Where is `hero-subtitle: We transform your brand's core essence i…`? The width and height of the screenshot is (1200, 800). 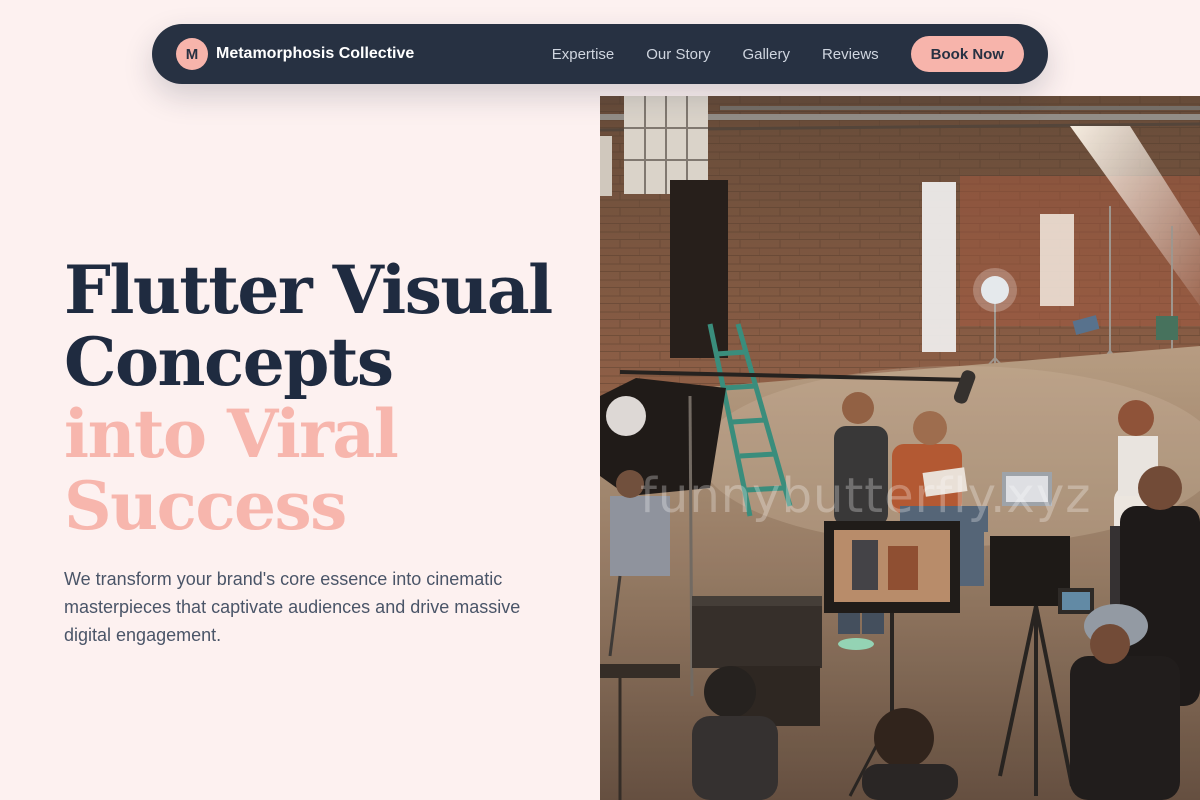
hero-subtitle: We transform your brand's core essence i… is located at coordinates (292, 607).